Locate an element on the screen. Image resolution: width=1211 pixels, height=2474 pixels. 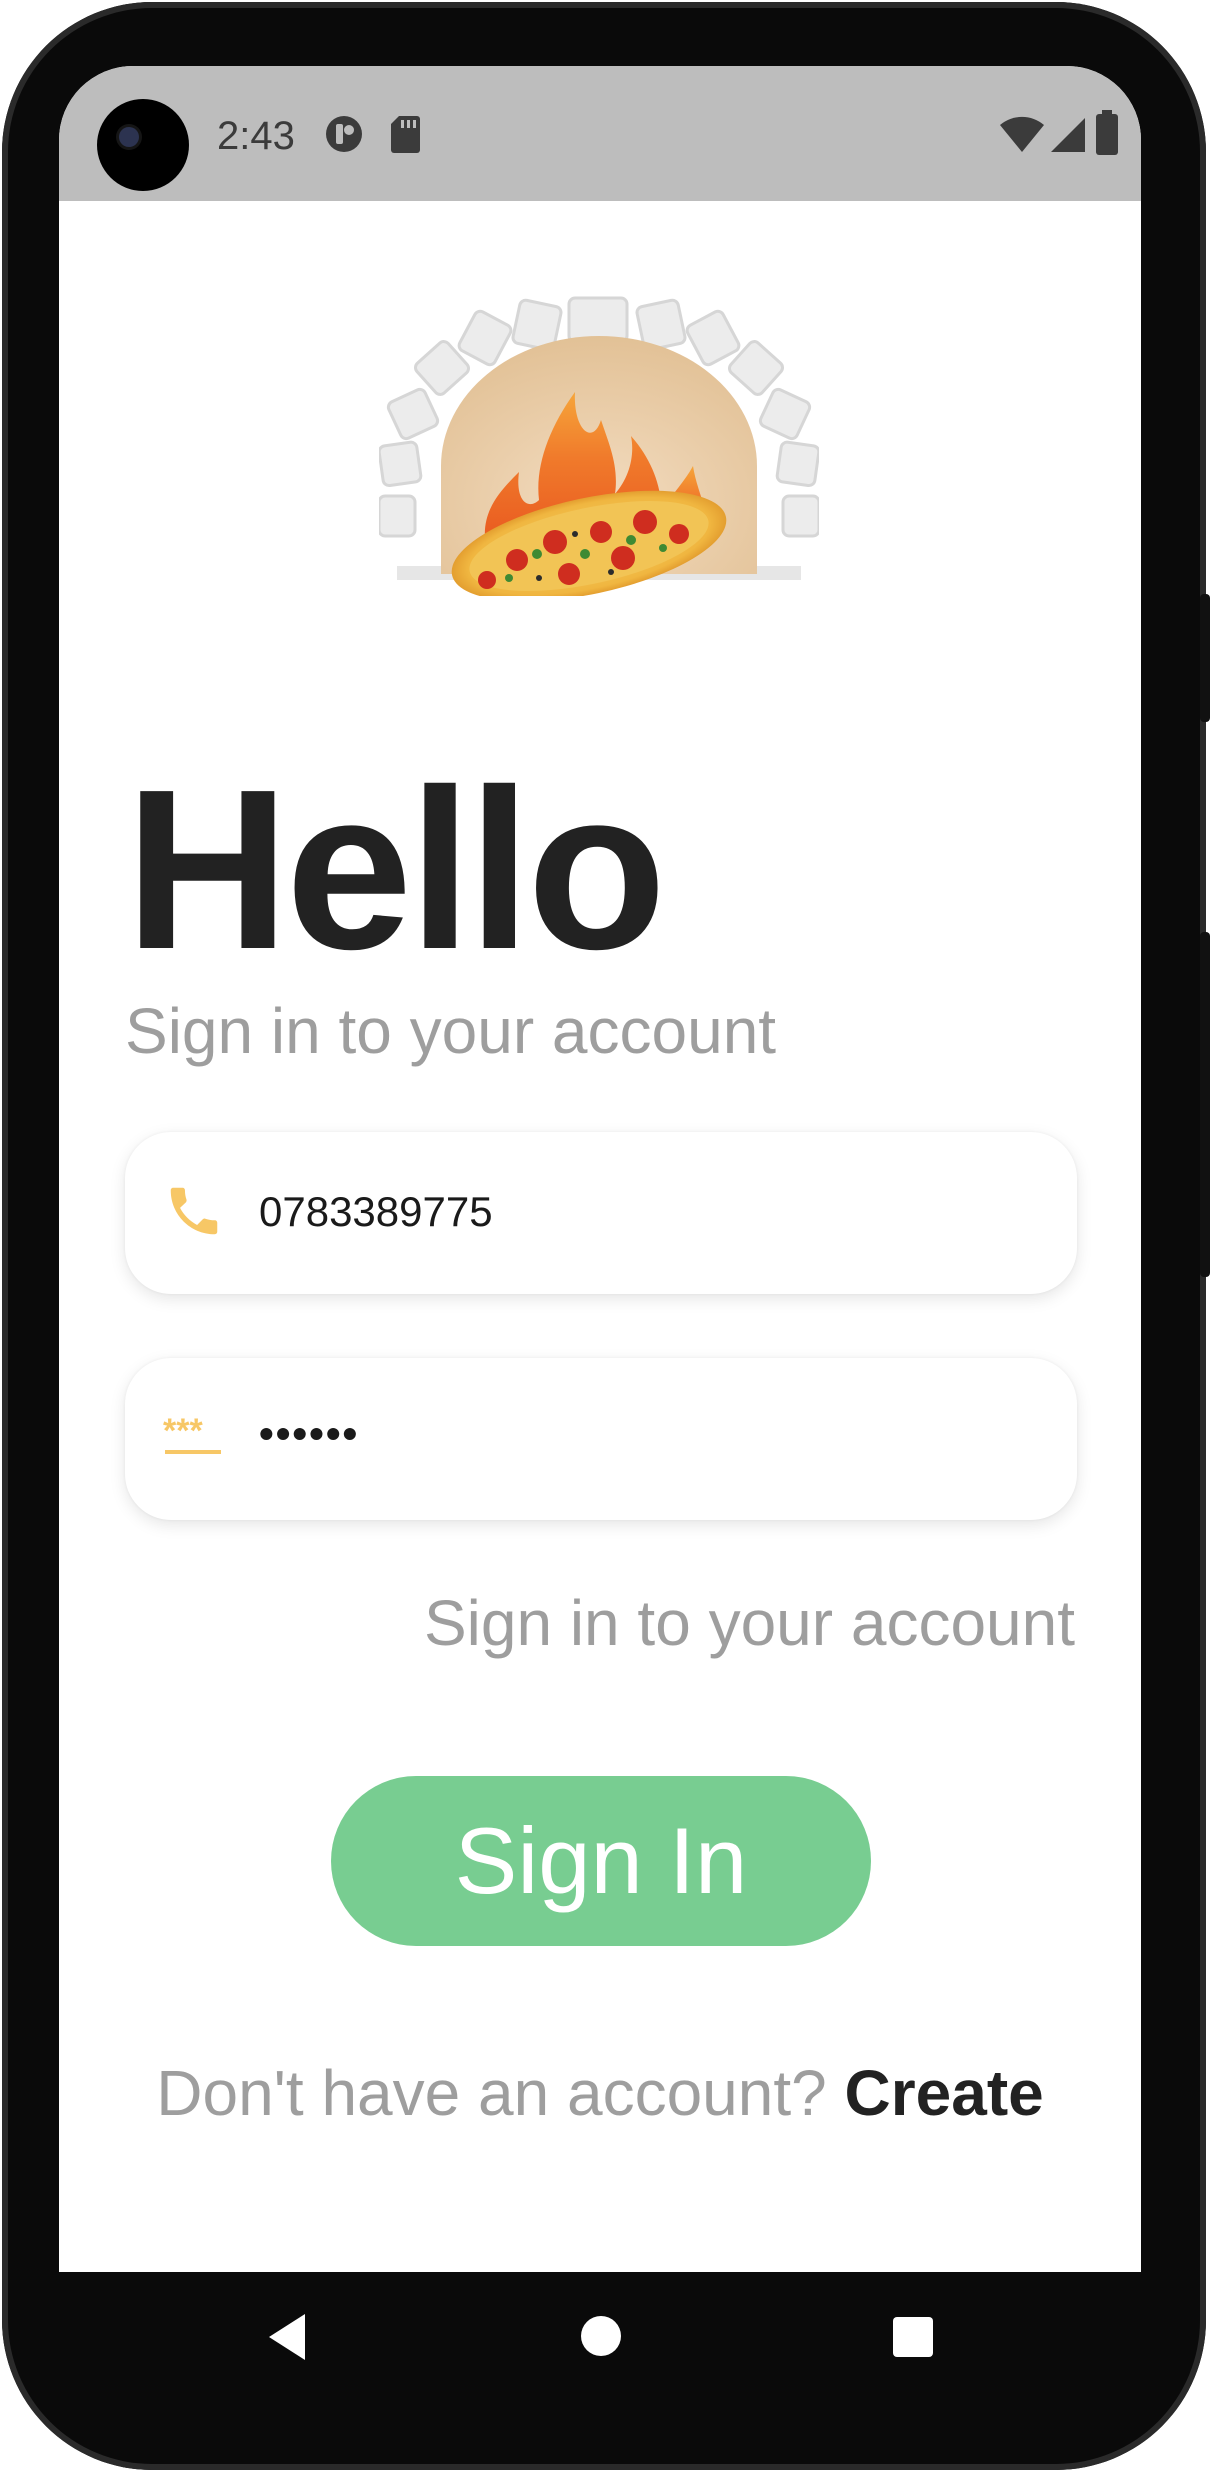
sd-card-icon is located at coordinates (405, 134).